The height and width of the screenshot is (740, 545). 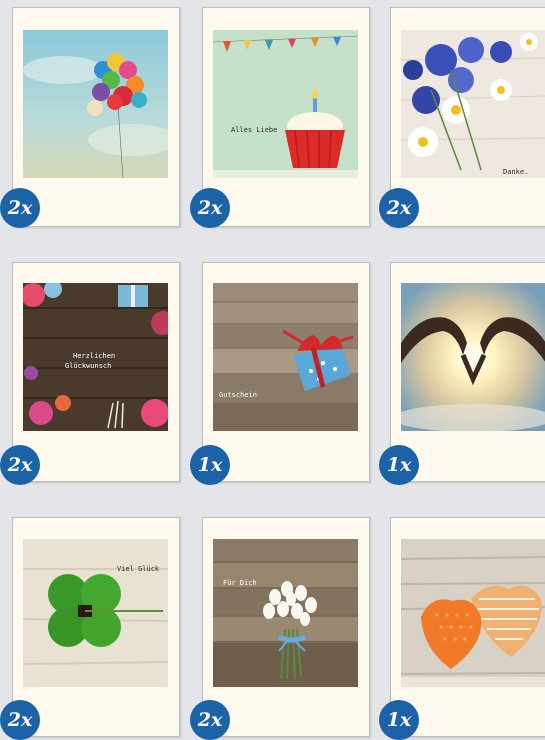 I want to click on card-gift: Gutschein, so click(x=286, y=372).